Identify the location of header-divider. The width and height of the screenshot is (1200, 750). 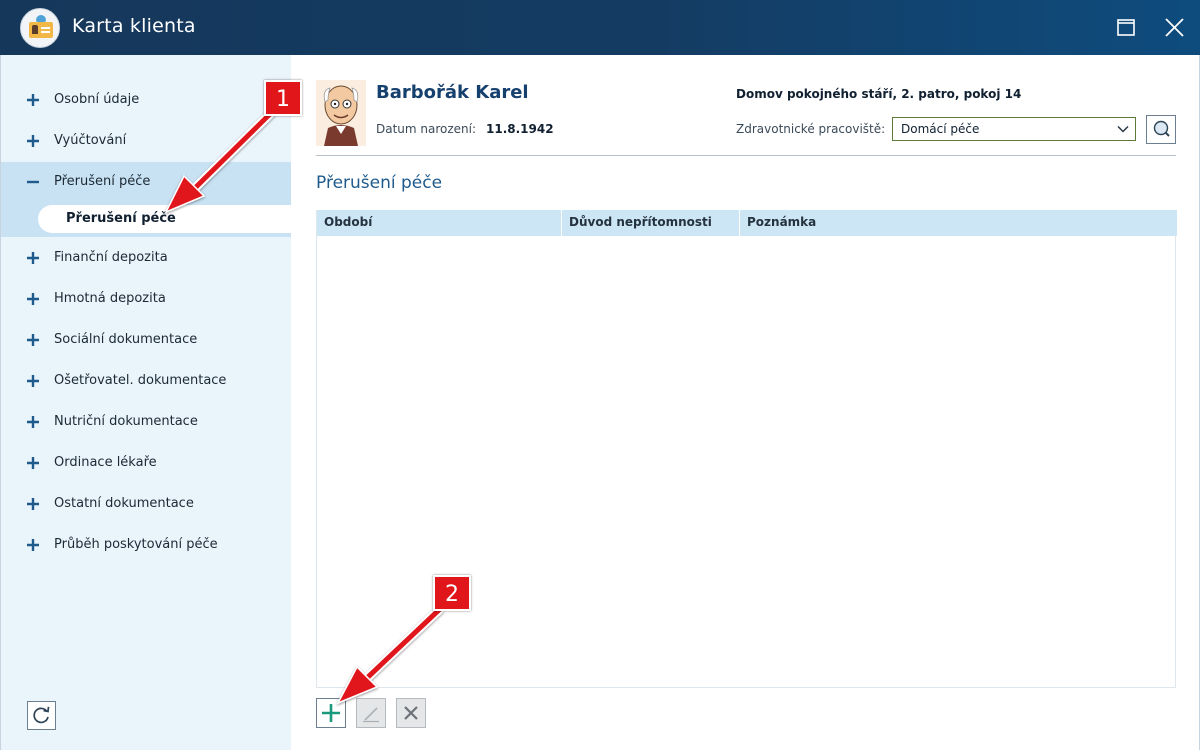
(746, 155).